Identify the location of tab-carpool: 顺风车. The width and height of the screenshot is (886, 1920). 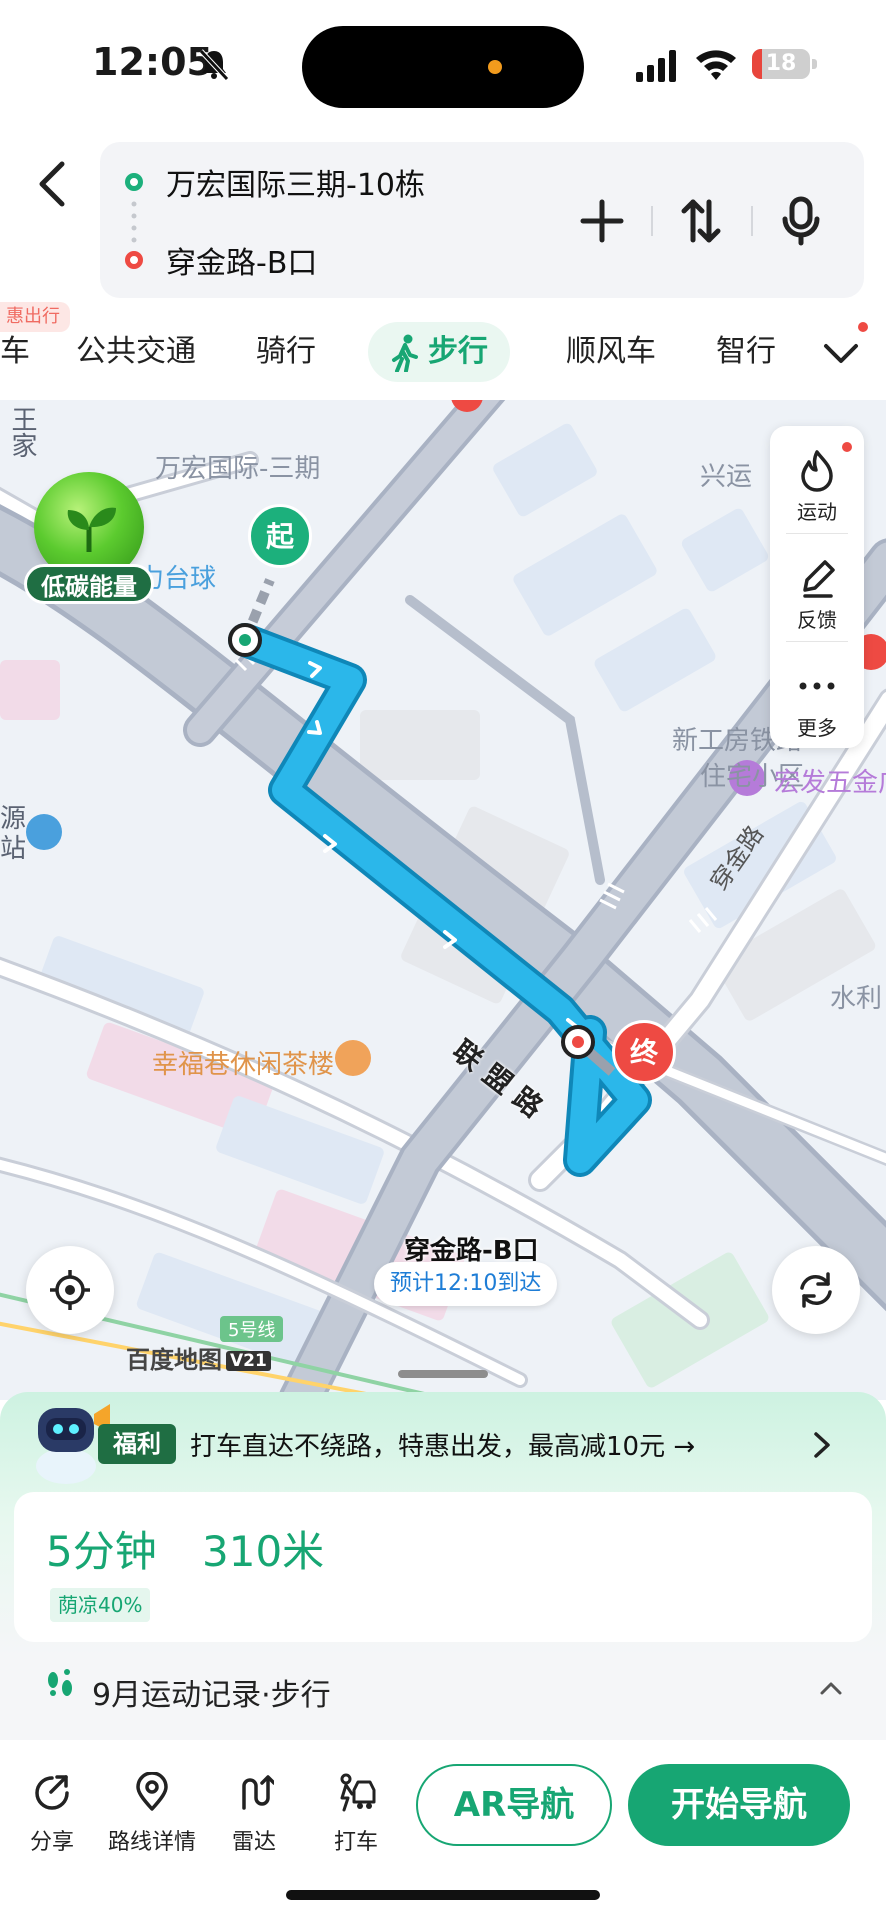
(611, 352).